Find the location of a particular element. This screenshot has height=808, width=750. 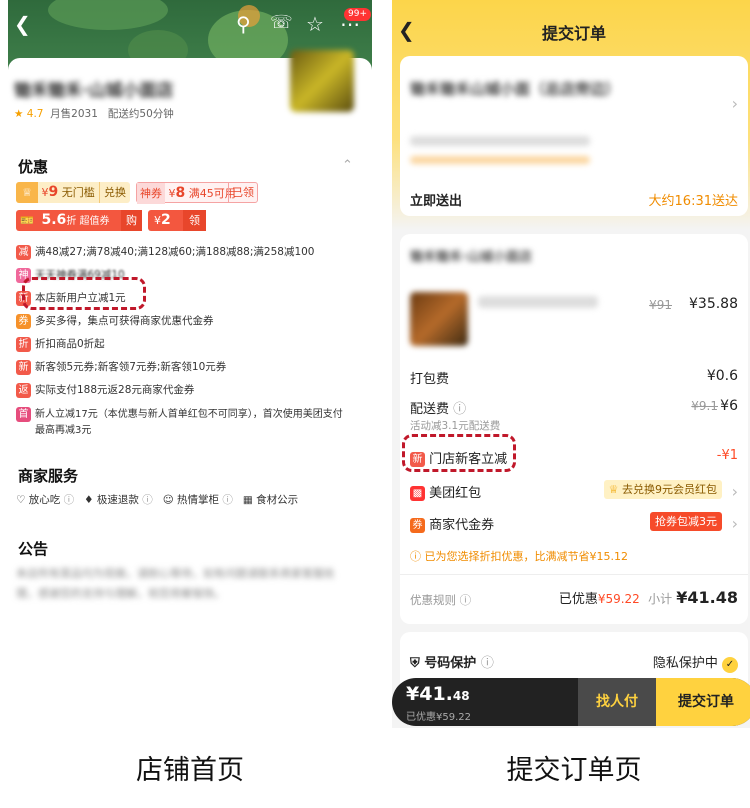

coupon4-value: 2 is located at coordinates (166, 220).